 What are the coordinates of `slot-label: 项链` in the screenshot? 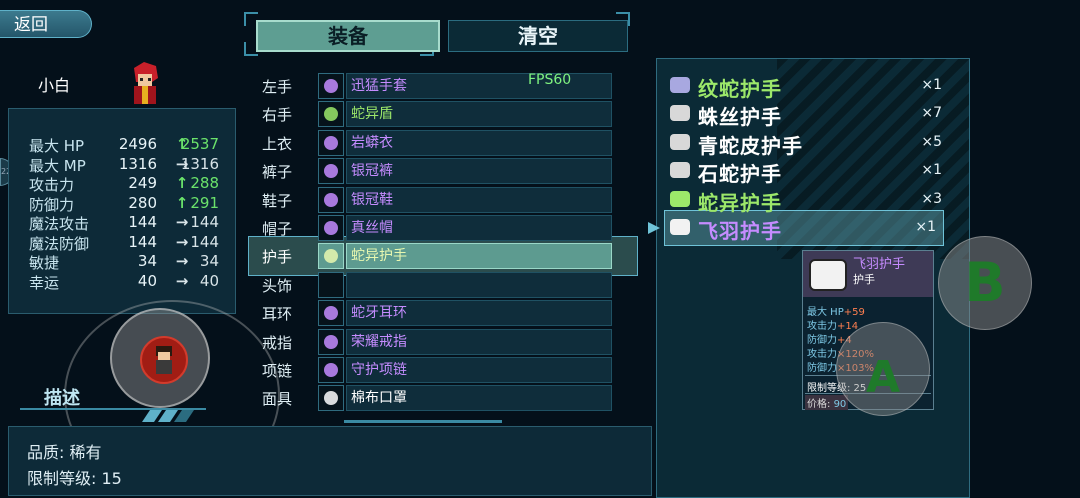 It's located at (277, 371).